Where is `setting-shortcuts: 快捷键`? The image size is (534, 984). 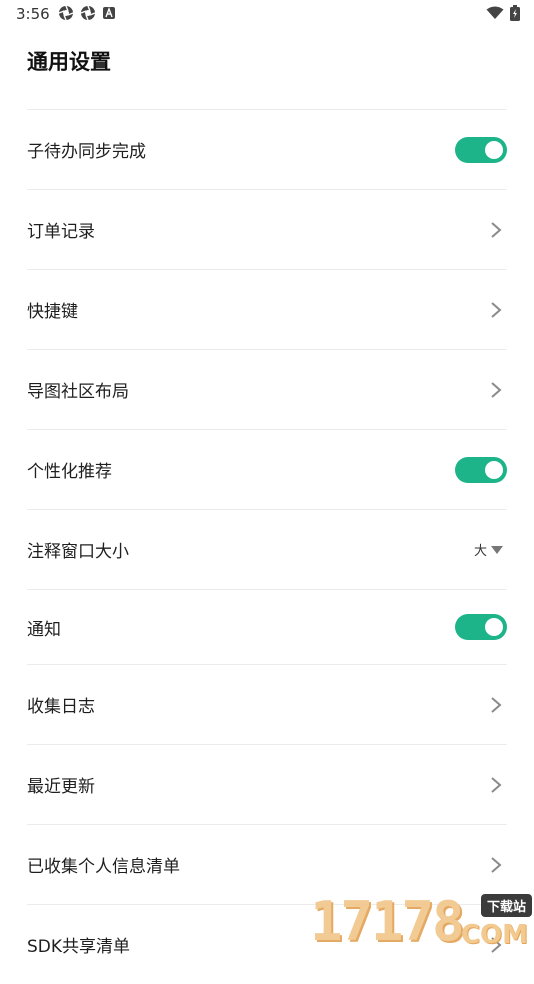 setting-shortcuts: 快捷键 is located at coordinates (267, 310).